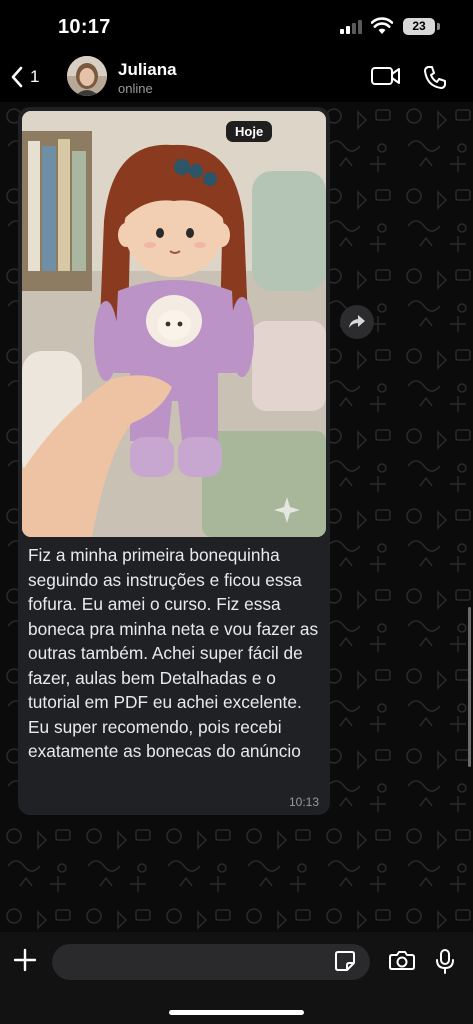  What do you see at coordinates (386, 76) in the screenshot?
I see `video-camera-icon` at bounding box center [386, 76].